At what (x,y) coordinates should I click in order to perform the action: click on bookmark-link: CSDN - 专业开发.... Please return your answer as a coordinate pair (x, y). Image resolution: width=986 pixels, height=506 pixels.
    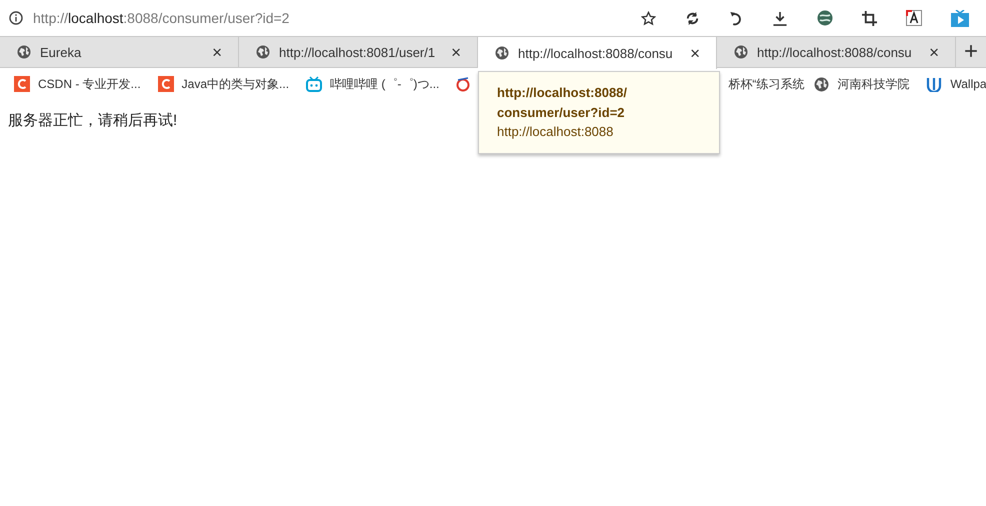
    Looking at the image, I should click on (89, 84).